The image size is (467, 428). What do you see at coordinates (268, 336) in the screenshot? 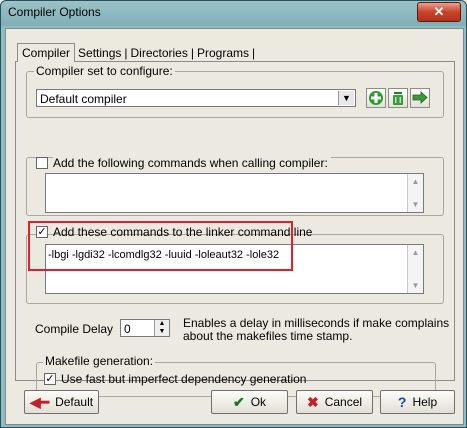
I see `compile-delay-description-line2: about the makefiles time stamp.` at bounding box center [268, 336].